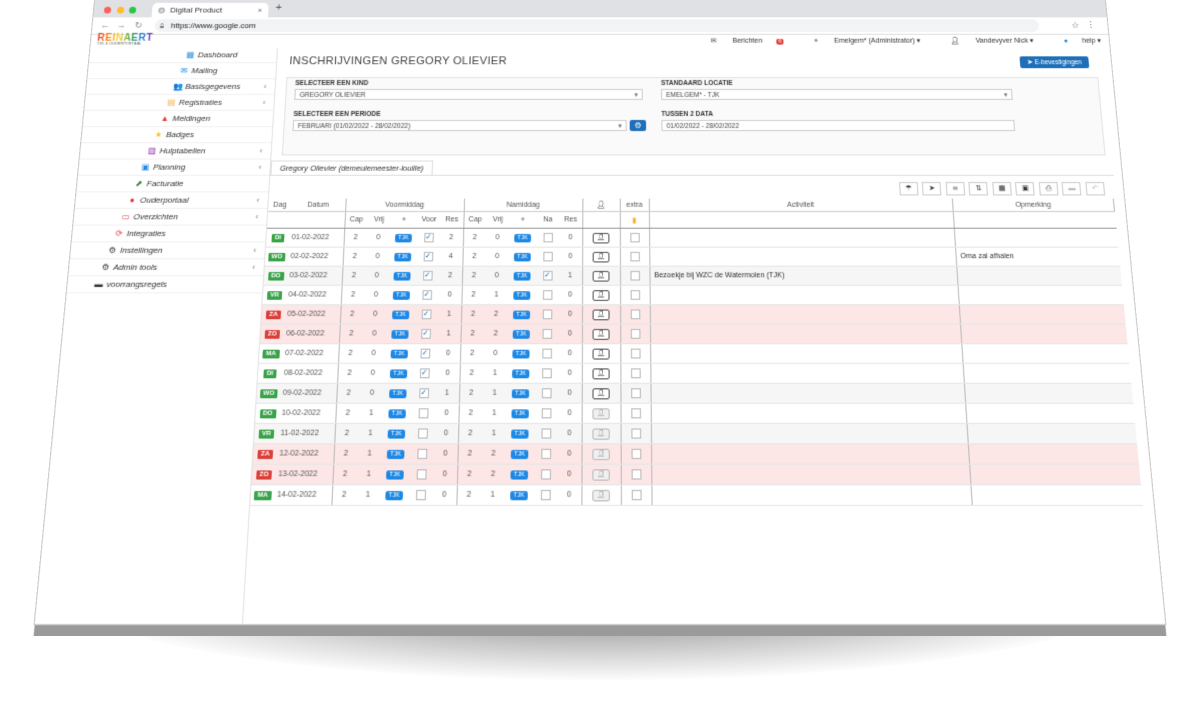 Image resolution: width=1200 pixels, height=713 pixels. Describe the element at coordinates (638, 125) in the screenshot. I see `period-settings-button: ⚙` at that location.